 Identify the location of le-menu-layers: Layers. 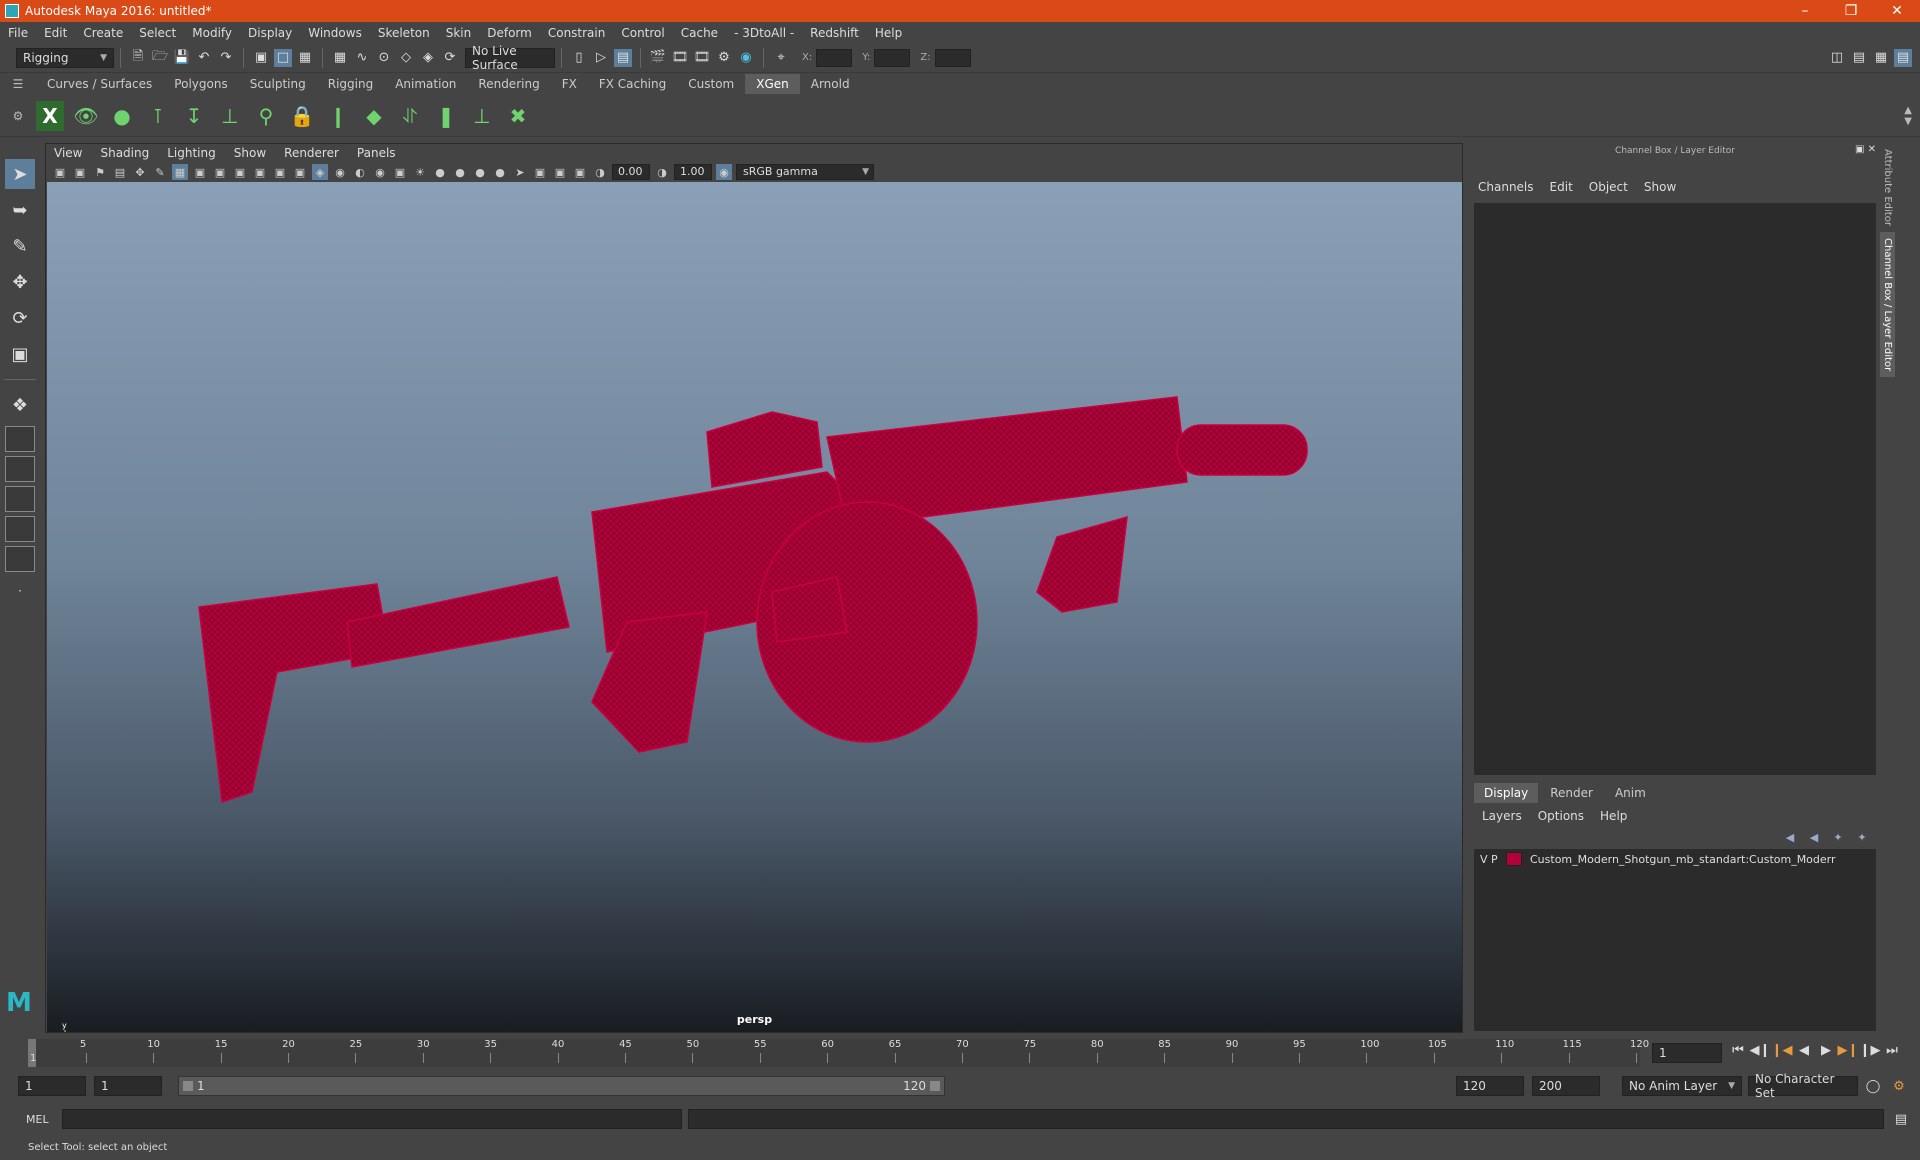
(1502, 816).